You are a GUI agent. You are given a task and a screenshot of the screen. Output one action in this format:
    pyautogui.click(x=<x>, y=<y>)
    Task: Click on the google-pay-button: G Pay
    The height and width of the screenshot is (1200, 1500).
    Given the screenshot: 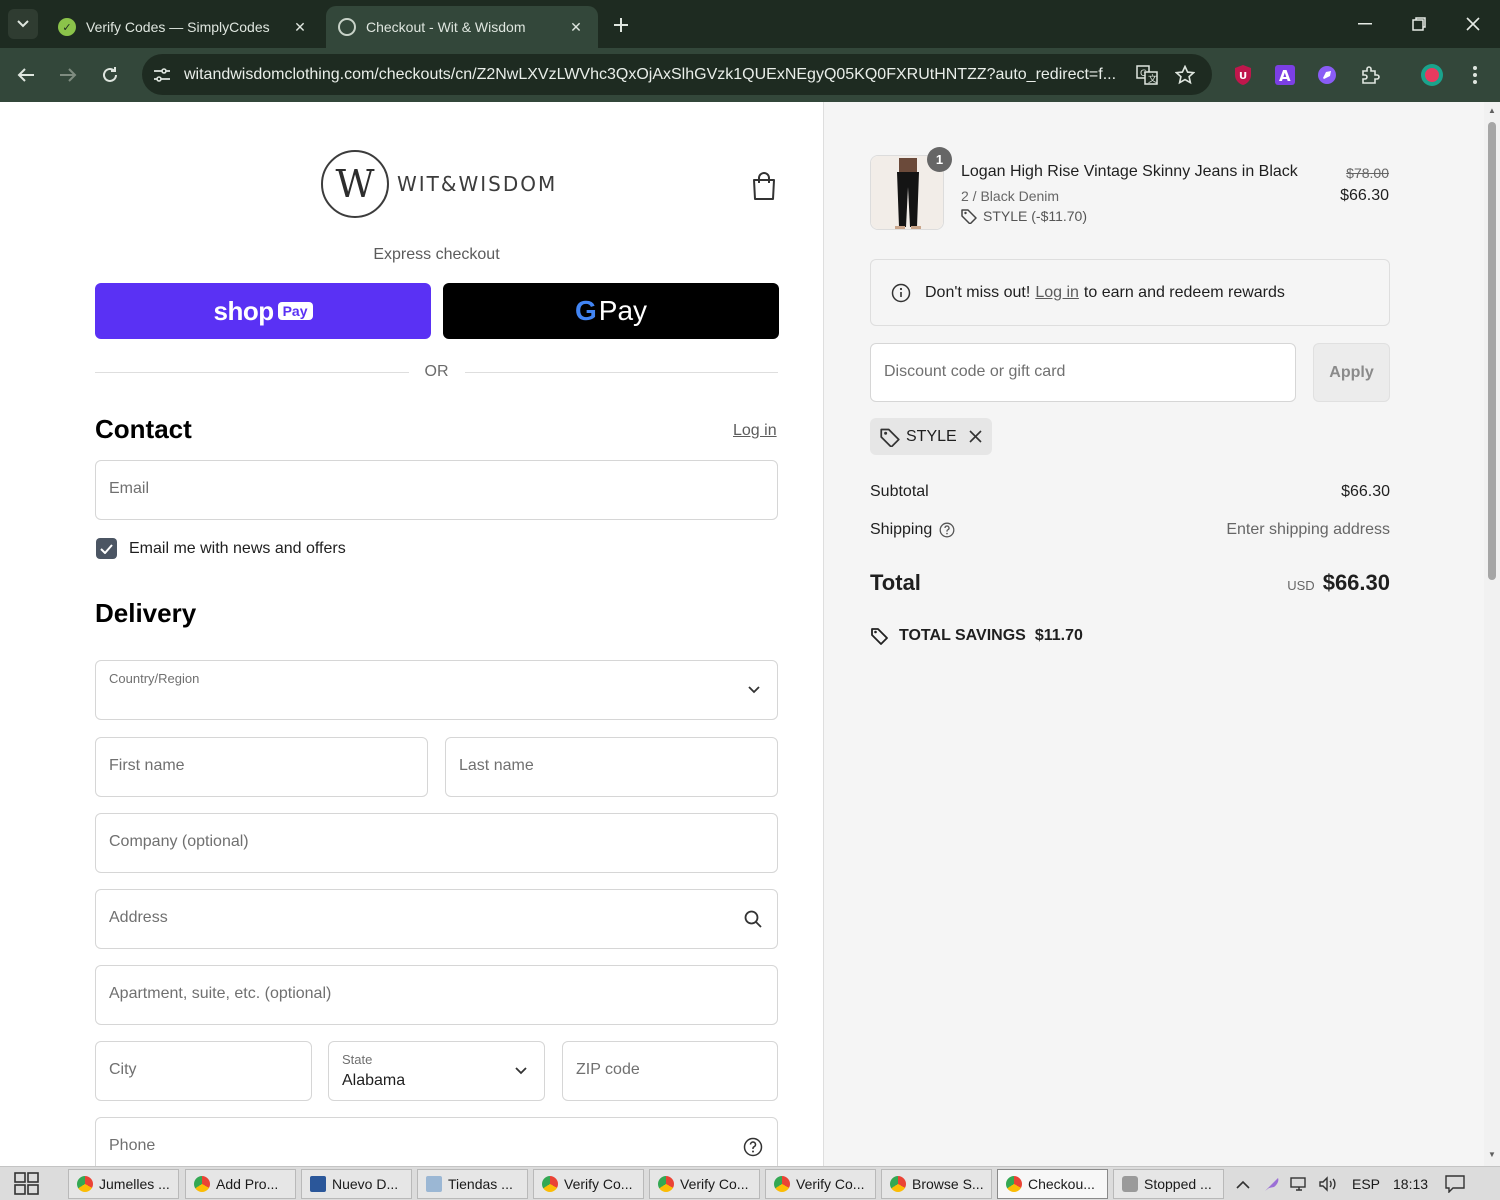 What is the action you would take?
    pyautogui.click(x=611, y=311)
    